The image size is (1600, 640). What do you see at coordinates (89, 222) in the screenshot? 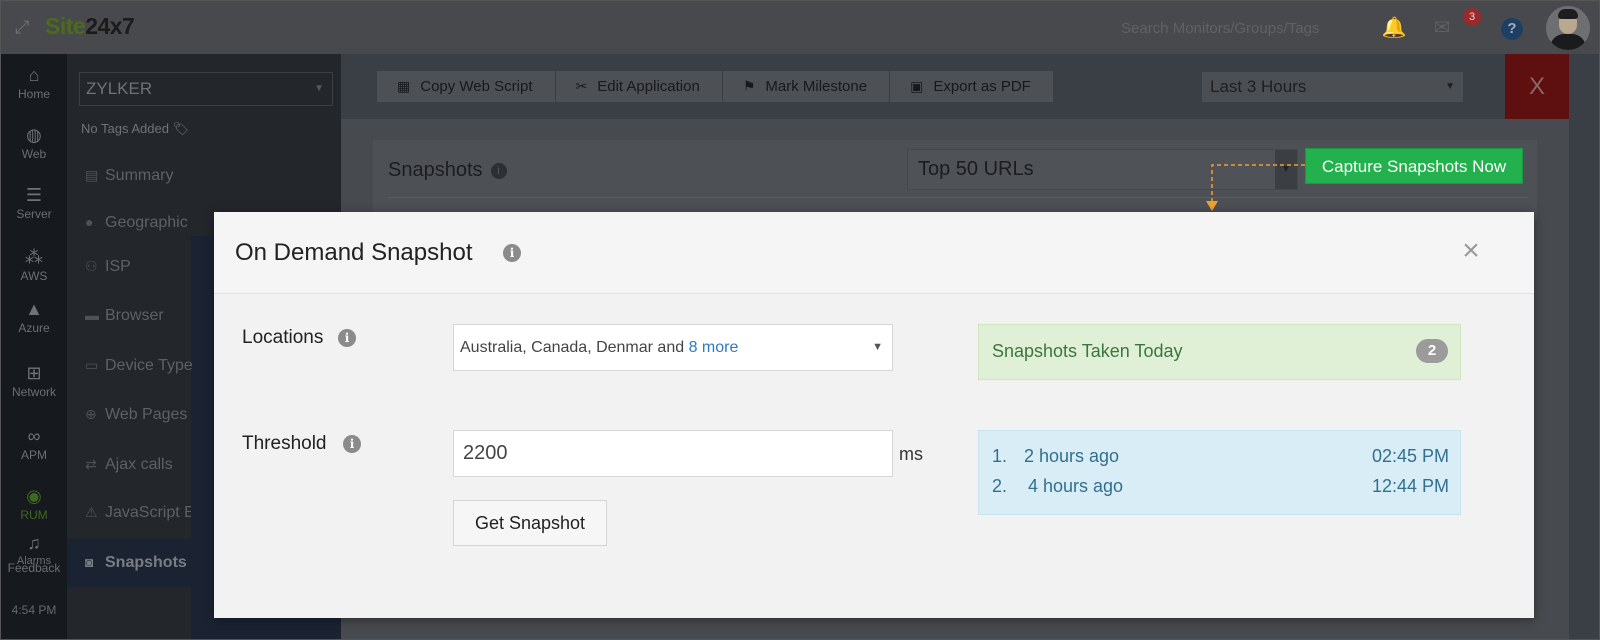
I see `pin-icon: ●` at bounding box center [89, 222].